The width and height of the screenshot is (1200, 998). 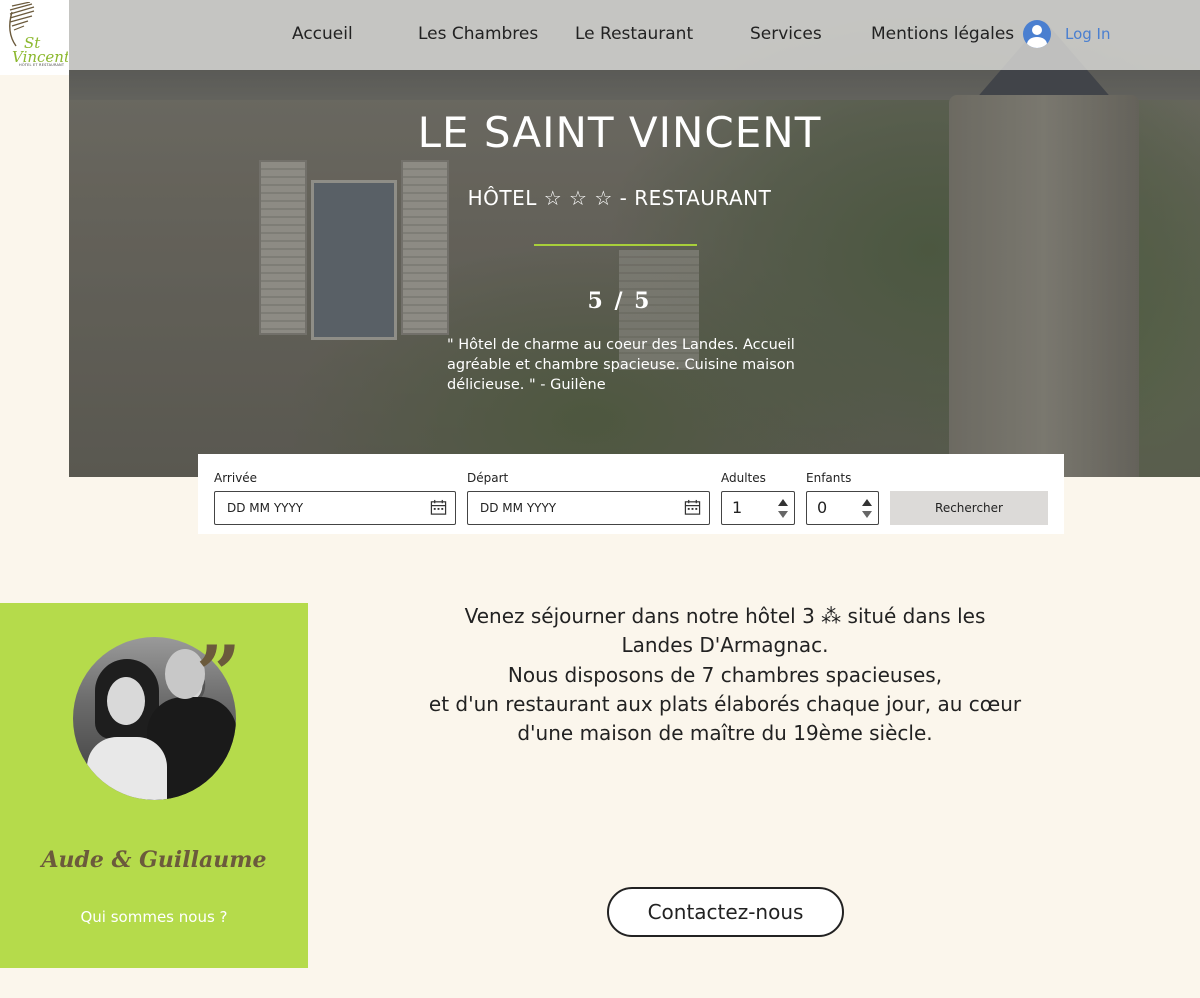 What do you see at coordinates (743, 478) in the screenshot?
I see `adults-label: Adultes` at bounding box center [743, 478].